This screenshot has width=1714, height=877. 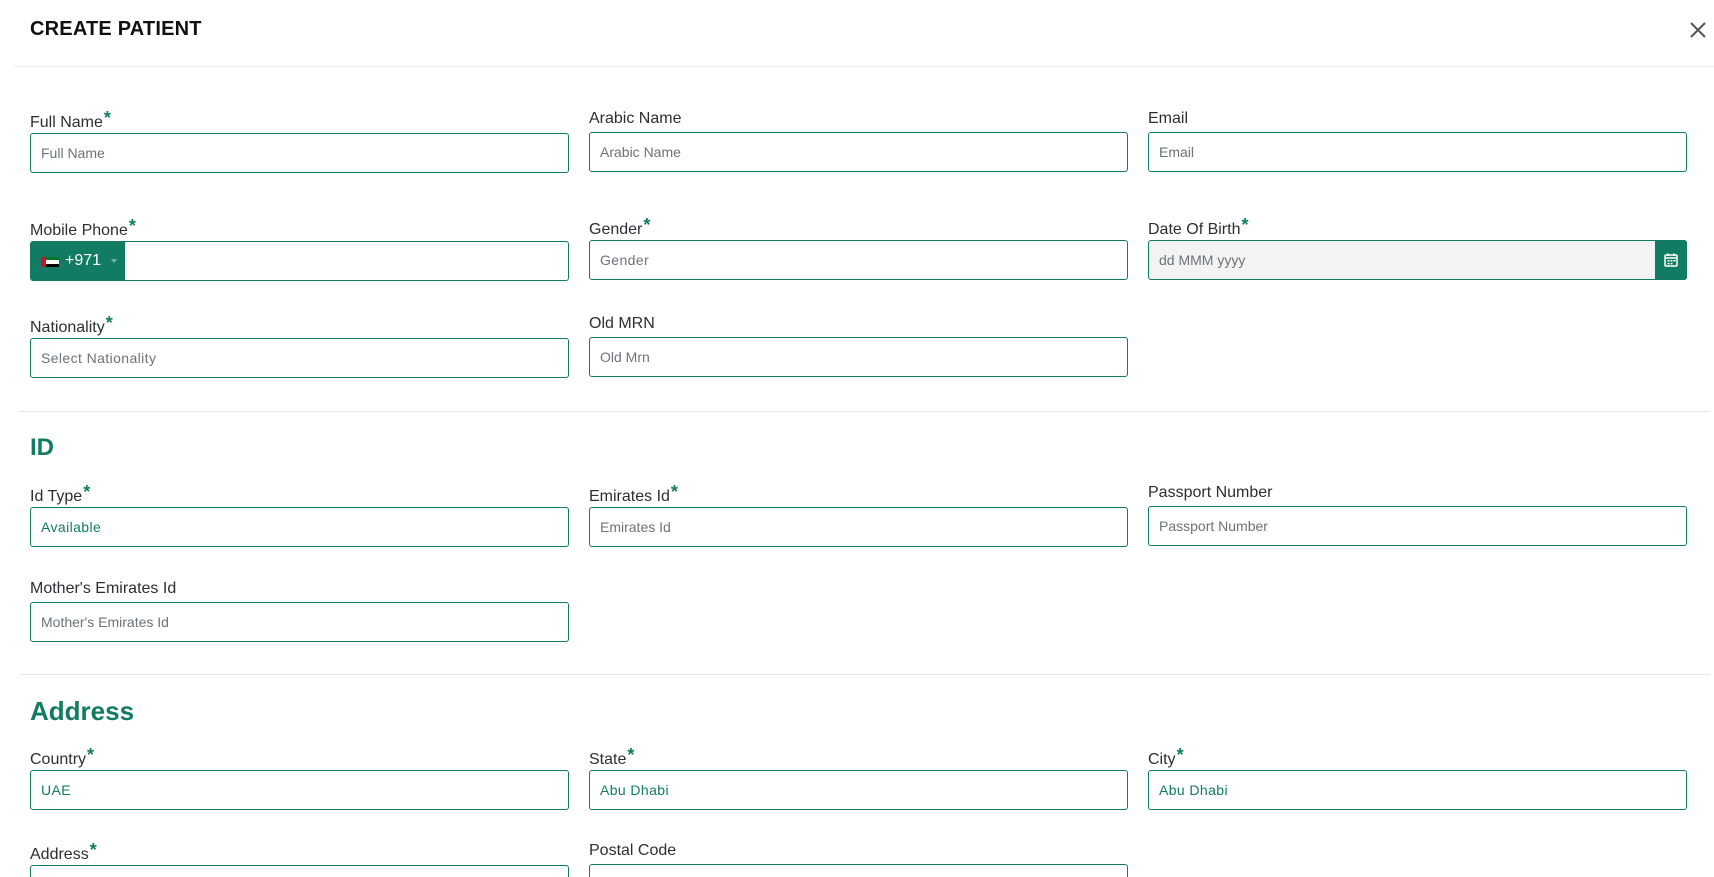 I want to click on mobile-phone-input, so click(x=346, y=261).